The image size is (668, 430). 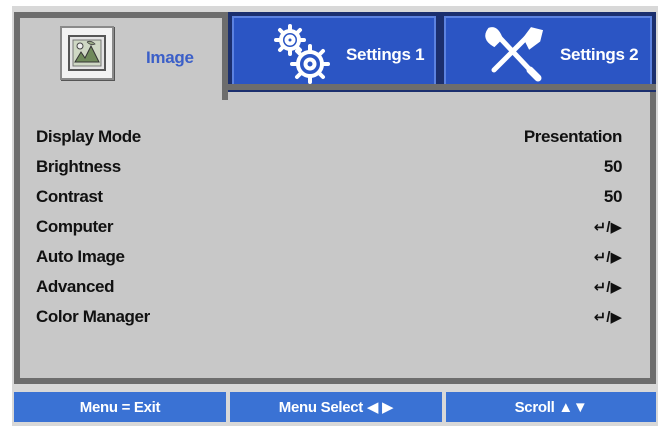 What do you see at coordinates (599, 54) in the screenshot?
I see `tab-settings-2-label: Settings 2` at bounding box center [599, 54].